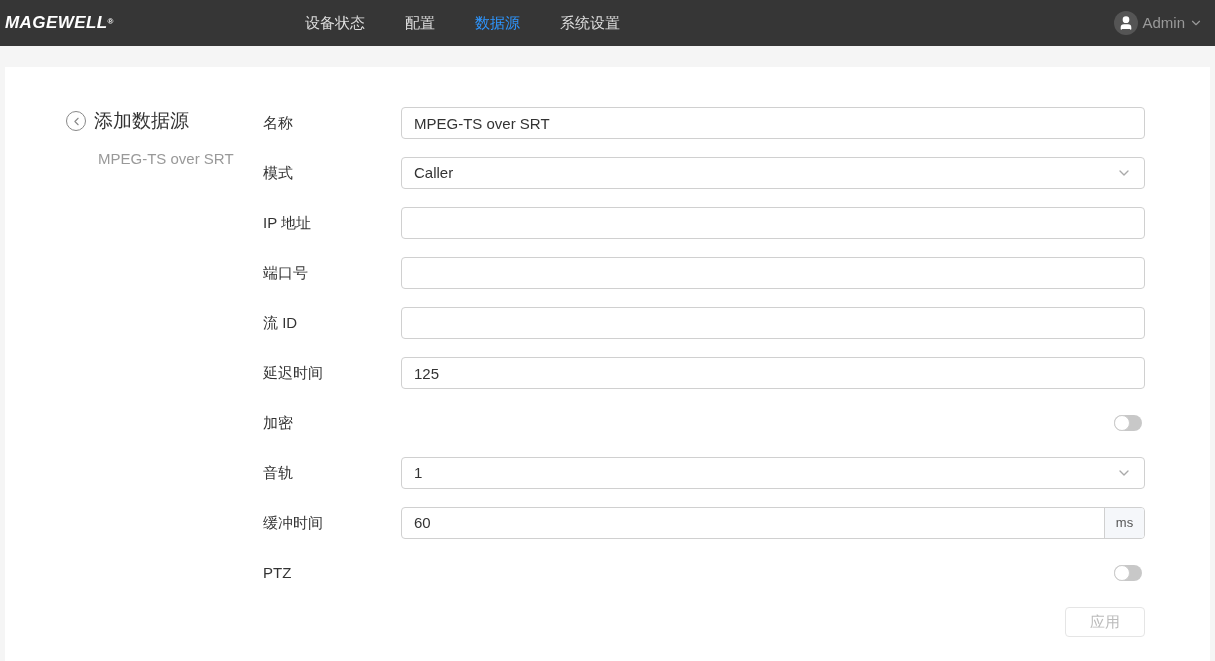 This screenshot has width=1215, height=661. Describe the element at coordinates (278, 172) in the screenshot. I see `field-label: 模式` at that location.